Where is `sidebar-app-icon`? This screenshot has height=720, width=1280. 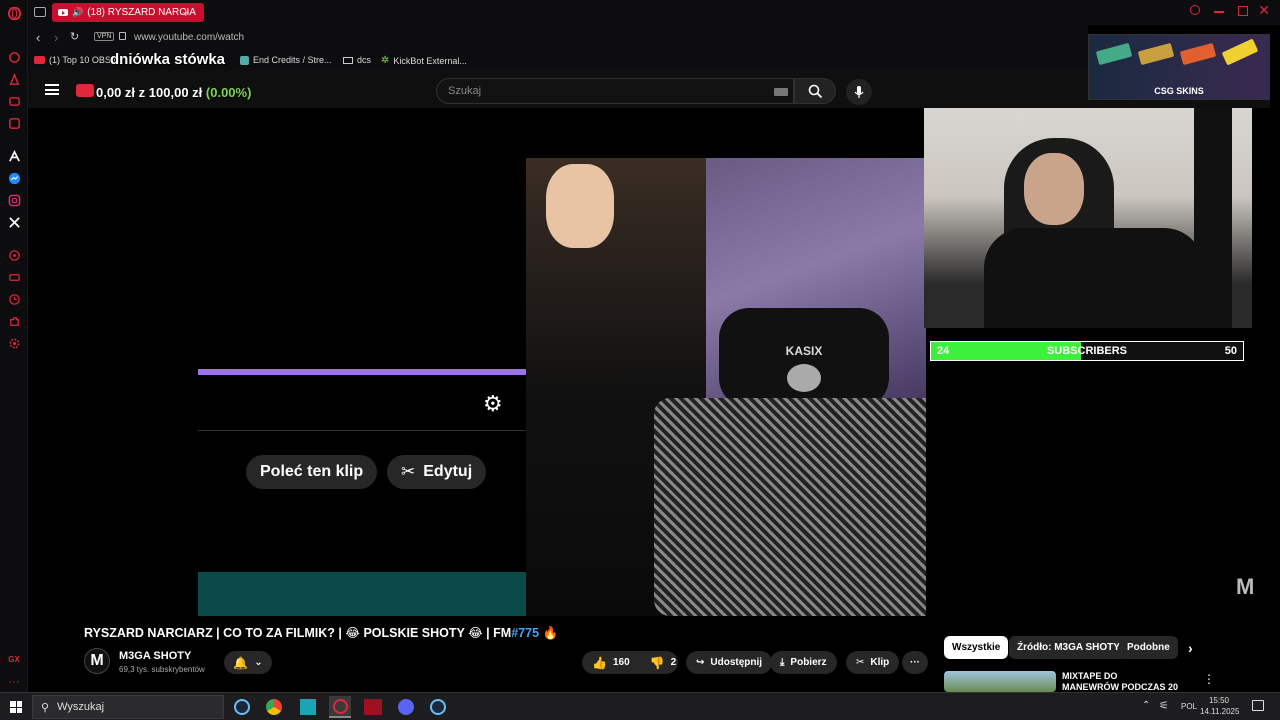 sidebar-app-icon is located at coordinates (308, 707).